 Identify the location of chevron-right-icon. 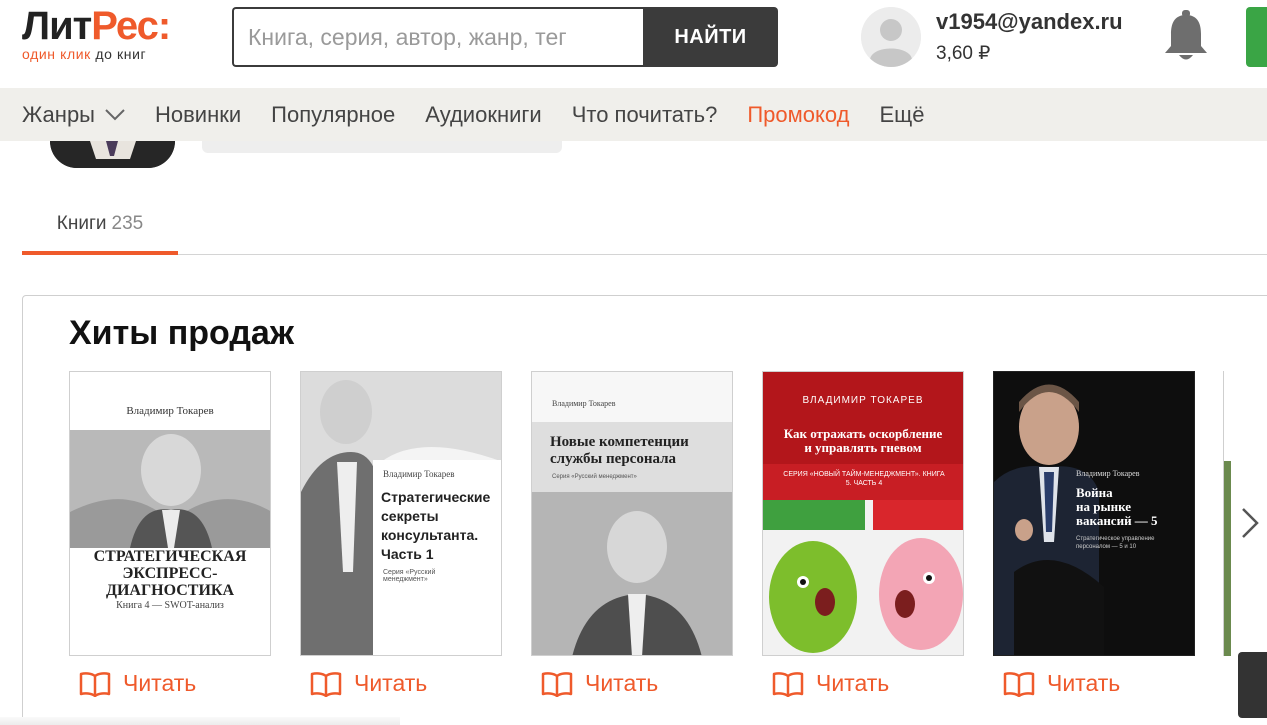
(1251, 523).